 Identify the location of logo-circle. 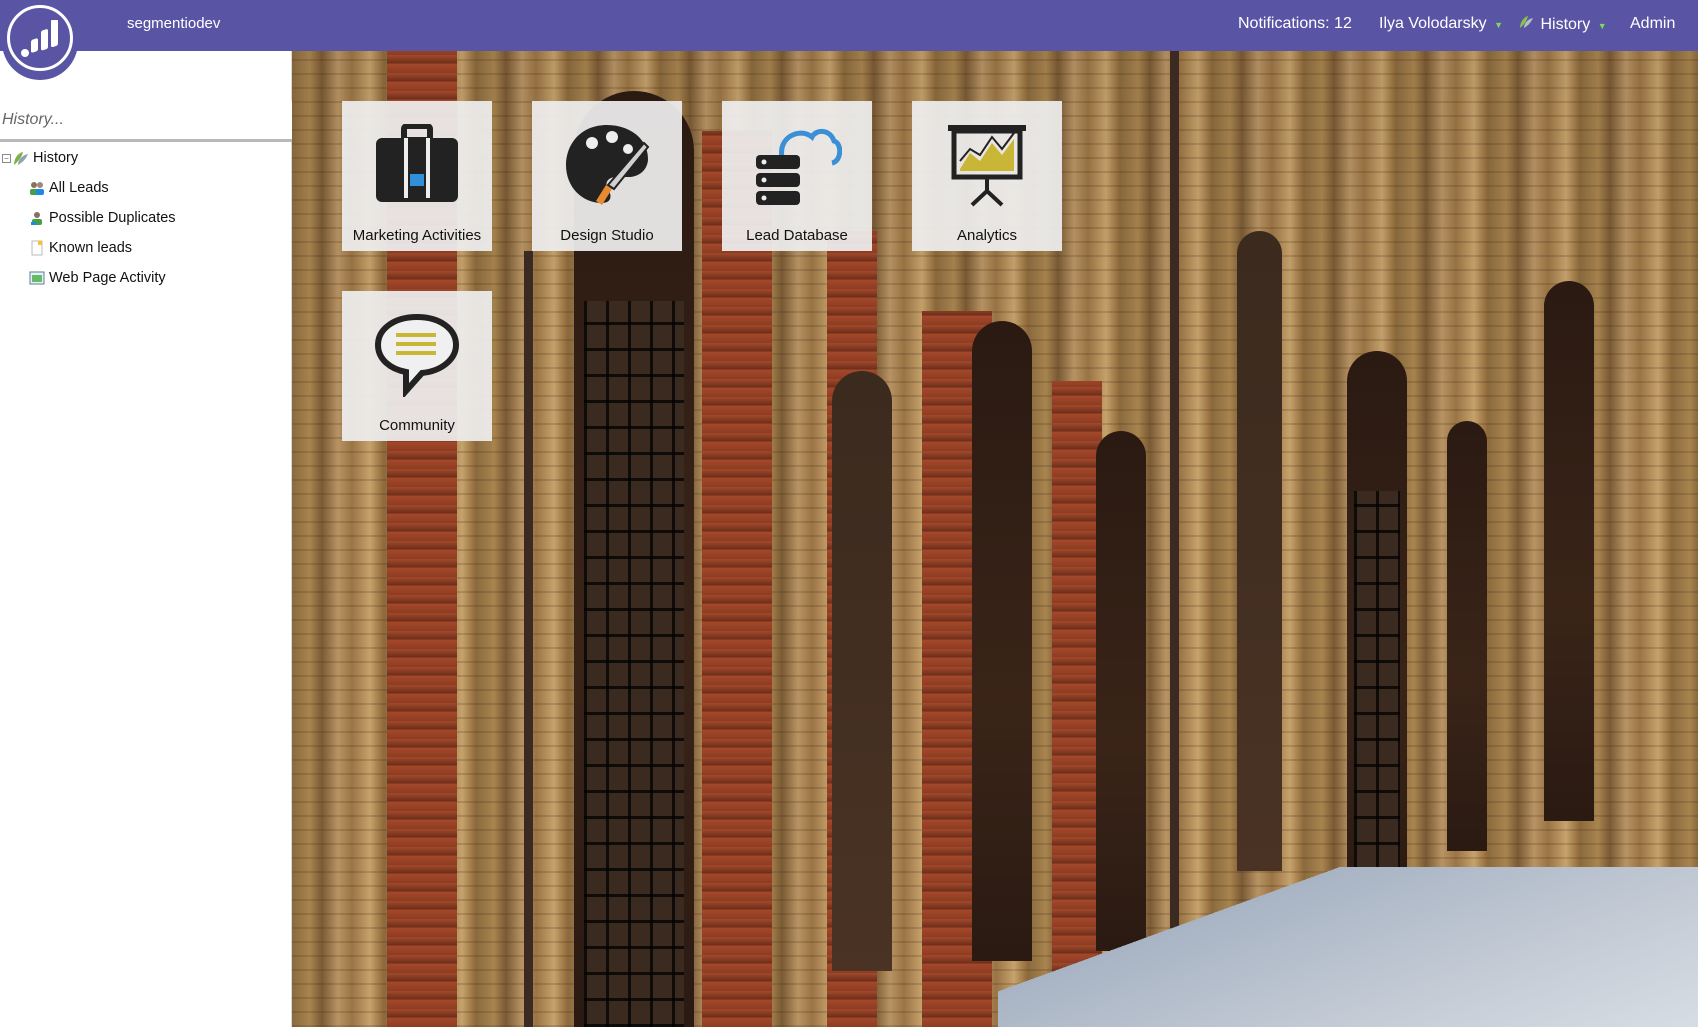
(40, 38).